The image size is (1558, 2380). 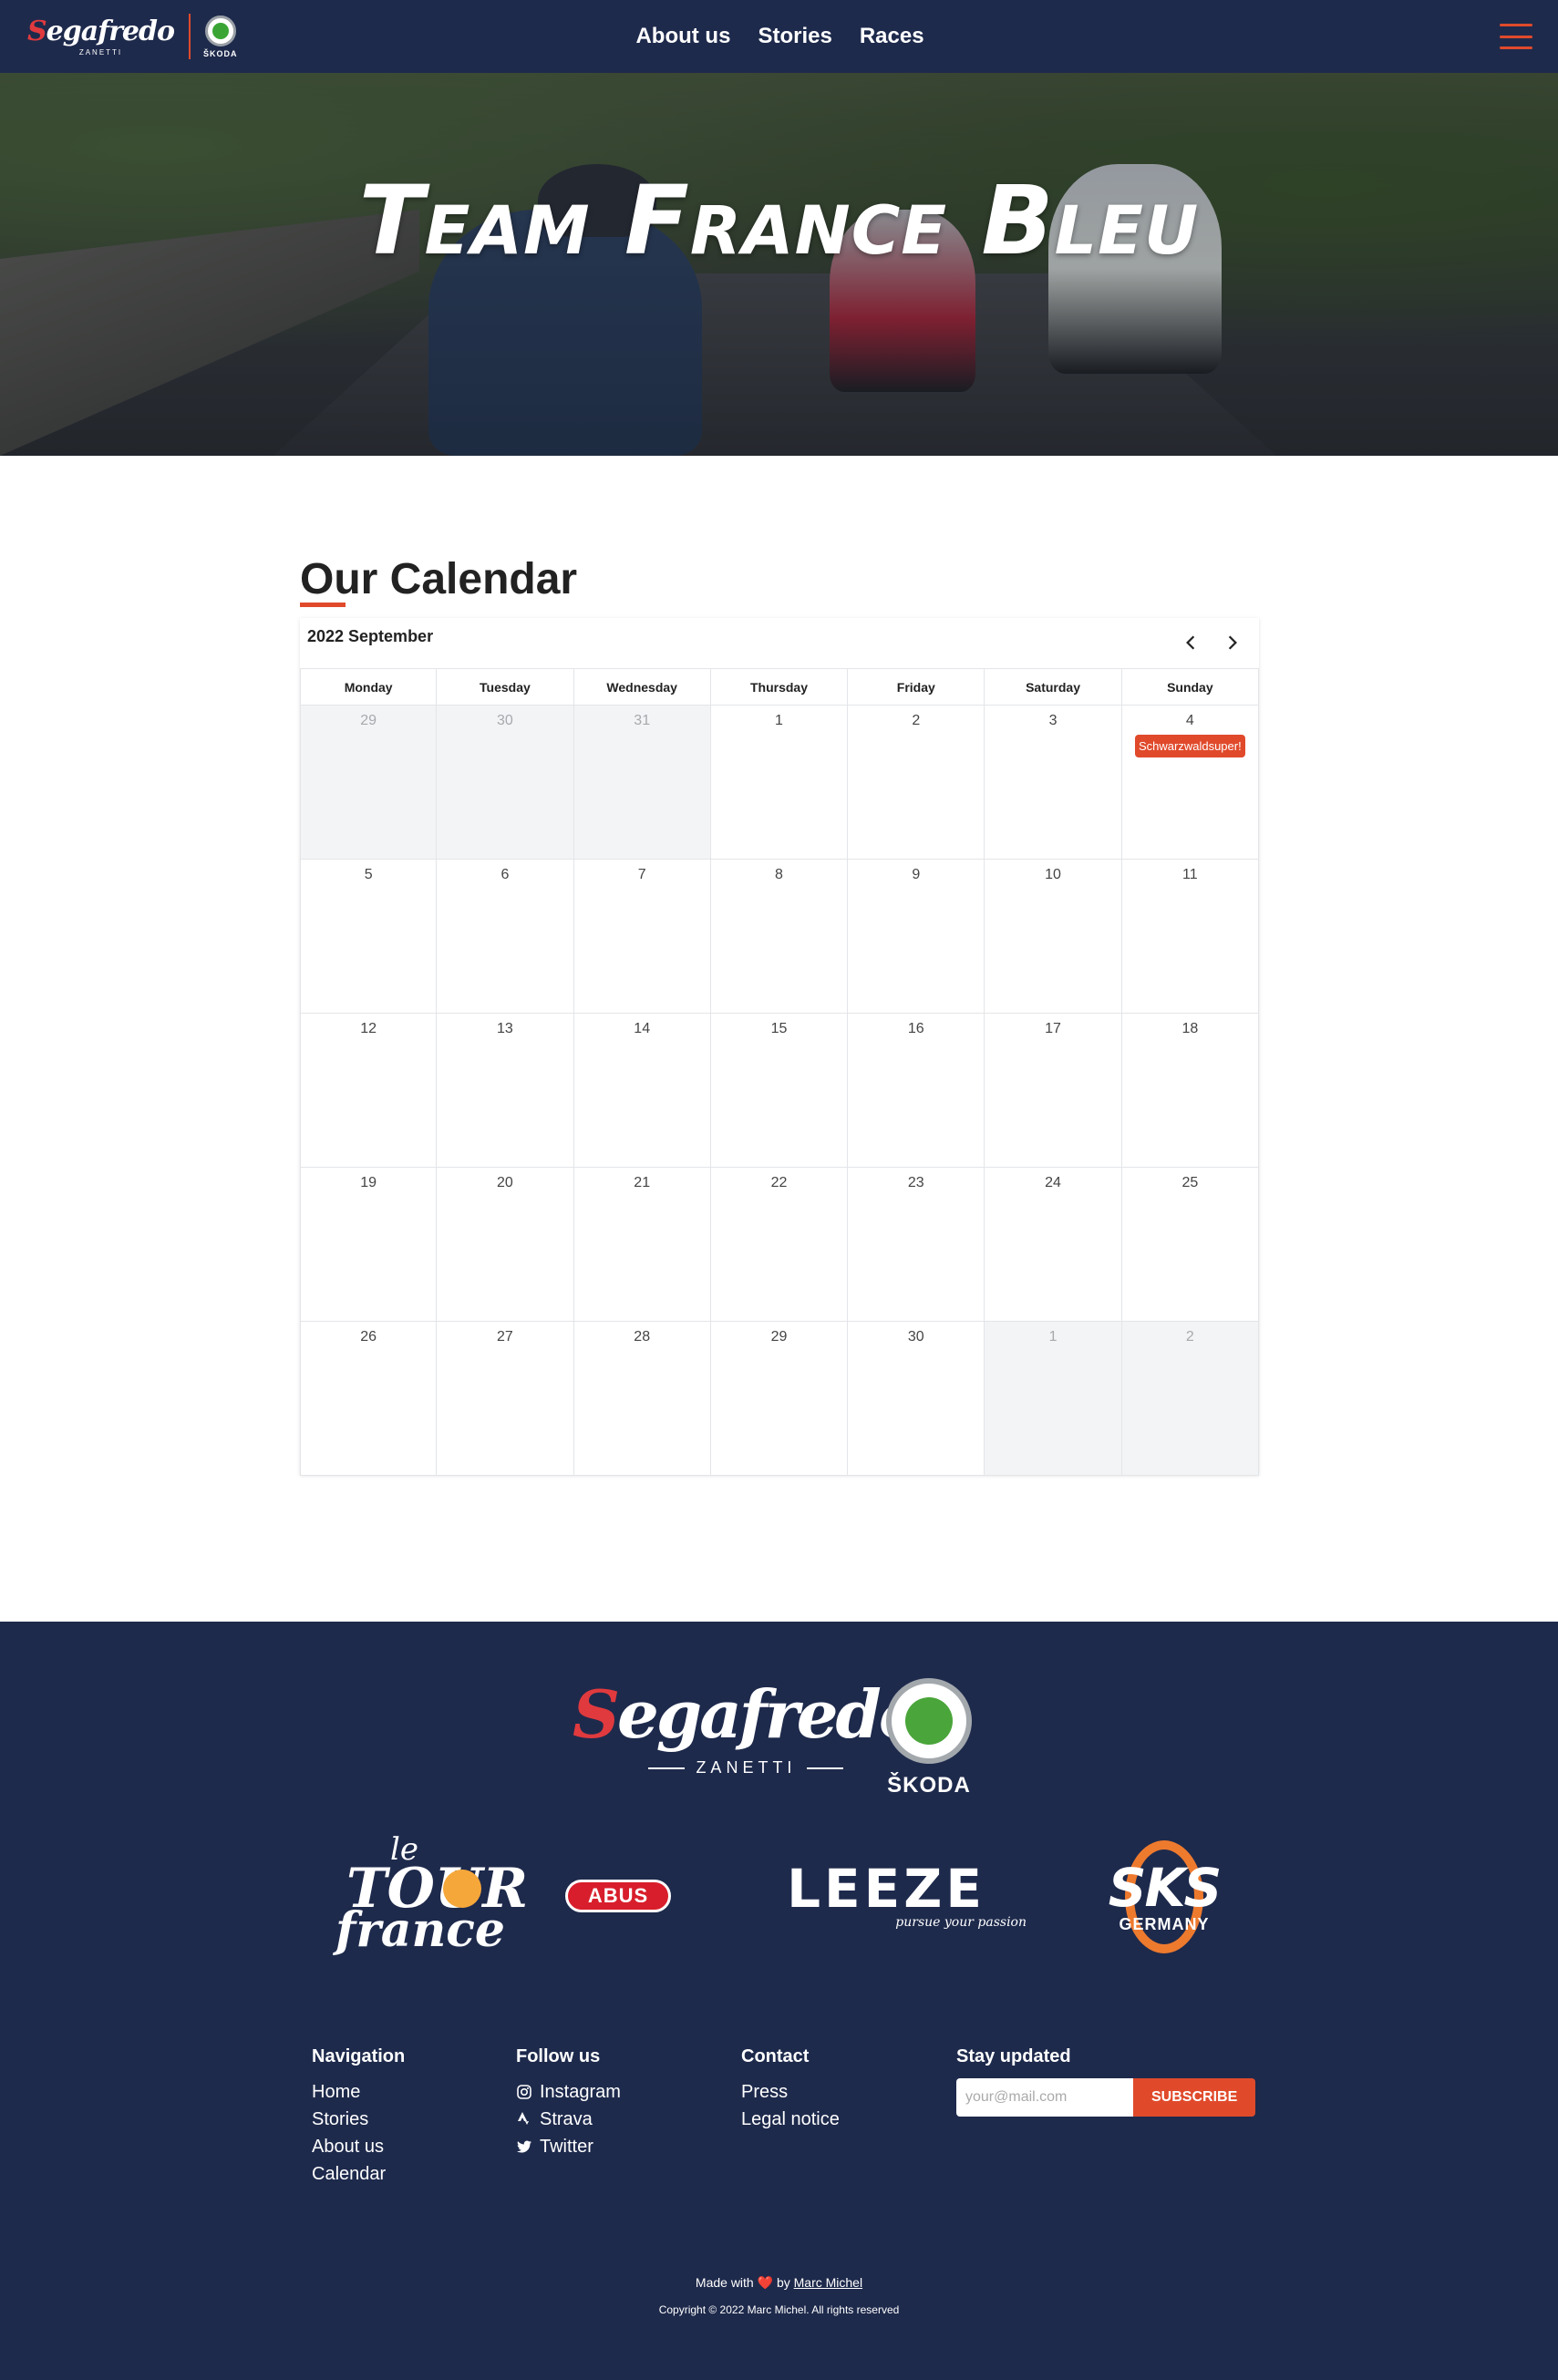 What do you see at coordinates (642, 1245) in the screenshot?
I see `calendar-day-cell: 21` at bounding box center [642, 1245].